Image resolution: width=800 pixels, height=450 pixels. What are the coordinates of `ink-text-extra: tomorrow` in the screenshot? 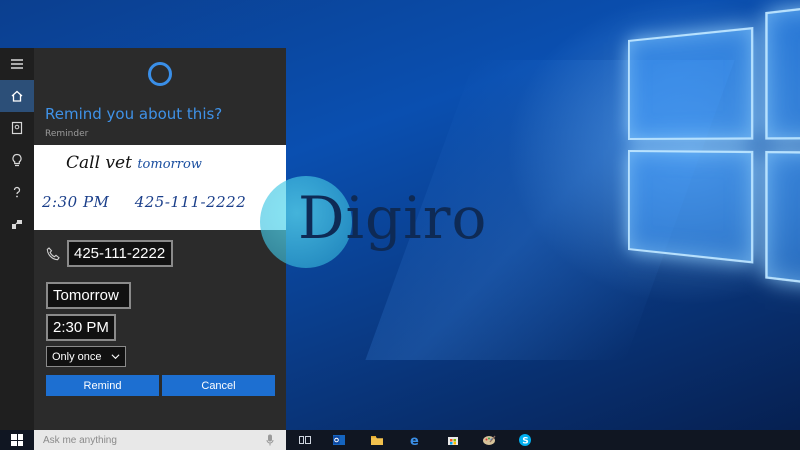 It's located at (169, 164).